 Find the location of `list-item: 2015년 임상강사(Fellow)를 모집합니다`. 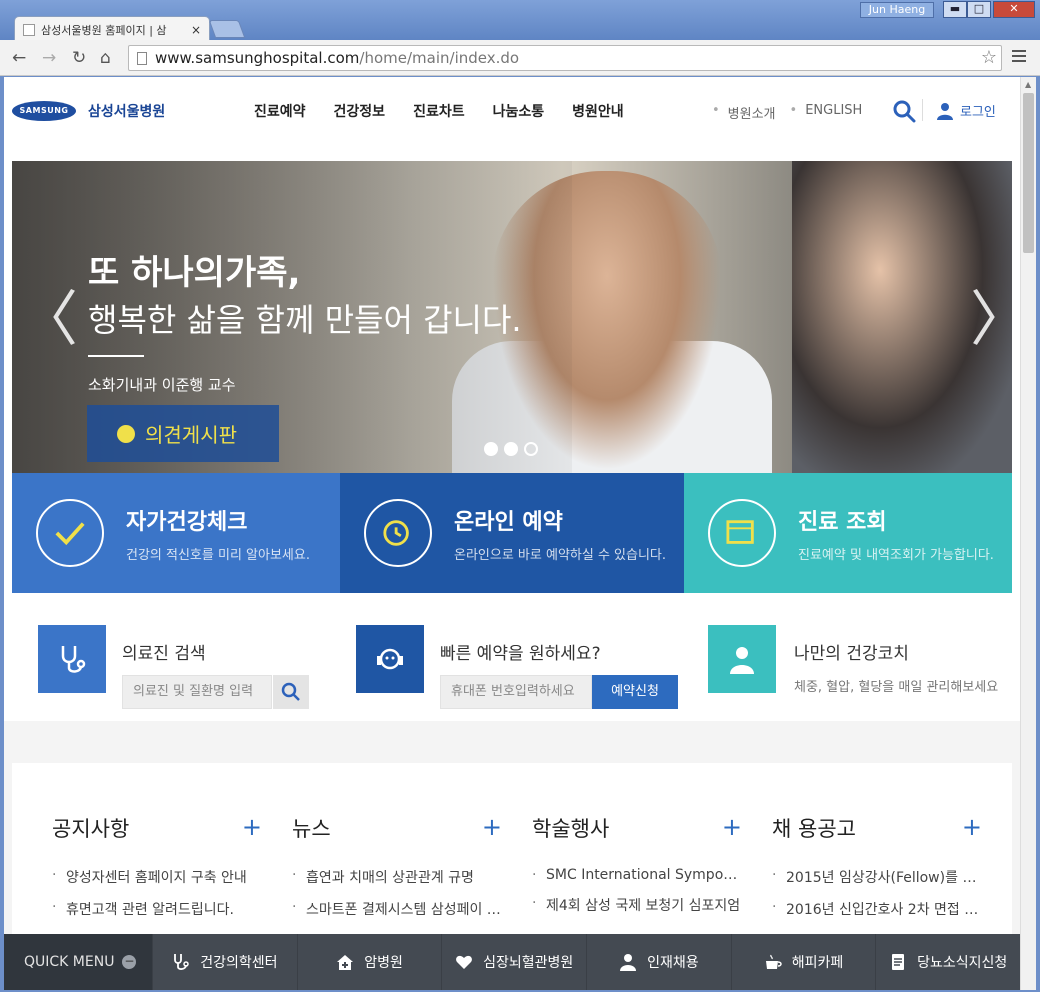

list-item: 2015년 임상강사(Fellow)를 모집합니다 is located at coordinates (877, 877).